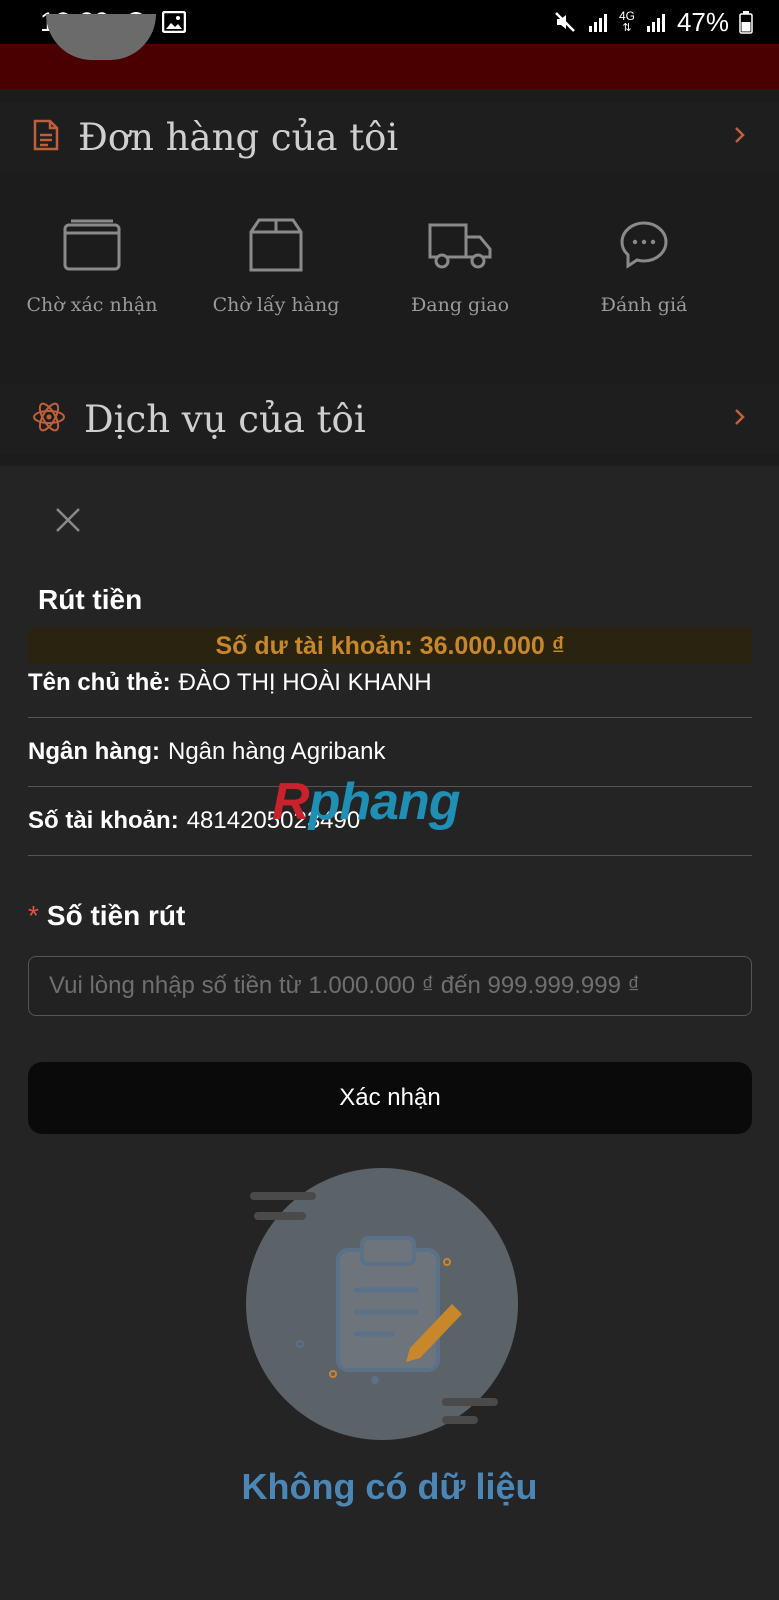  Describe the element at coordinates (460, 245) in the screenshot. I see `truck-icon` at that location.